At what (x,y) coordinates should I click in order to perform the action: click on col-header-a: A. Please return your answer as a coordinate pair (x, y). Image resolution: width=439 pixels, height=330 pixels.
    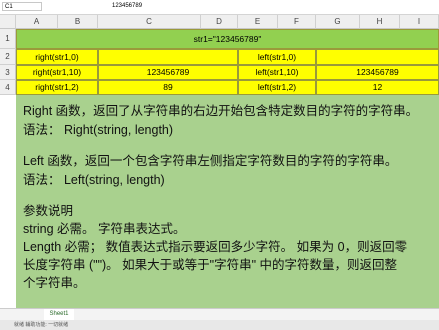
    Looking at the image, I should click on (37, 22).